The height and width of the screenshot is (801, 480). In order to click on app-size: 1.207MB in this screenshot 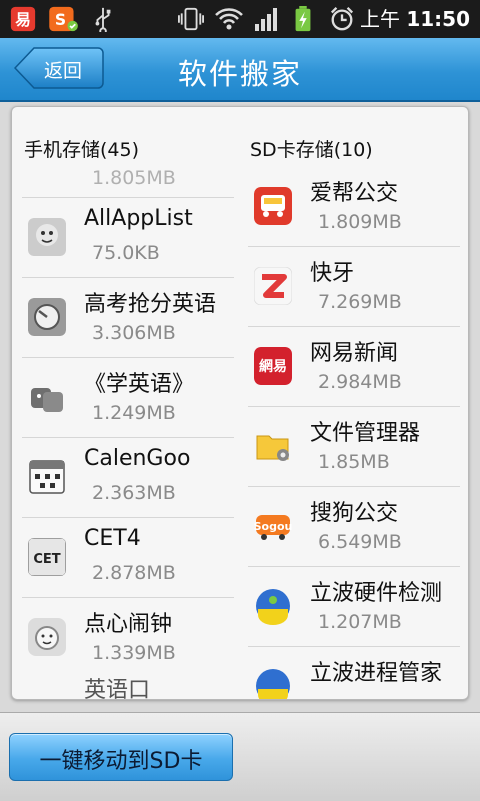, I will do `click(360, 622)`.